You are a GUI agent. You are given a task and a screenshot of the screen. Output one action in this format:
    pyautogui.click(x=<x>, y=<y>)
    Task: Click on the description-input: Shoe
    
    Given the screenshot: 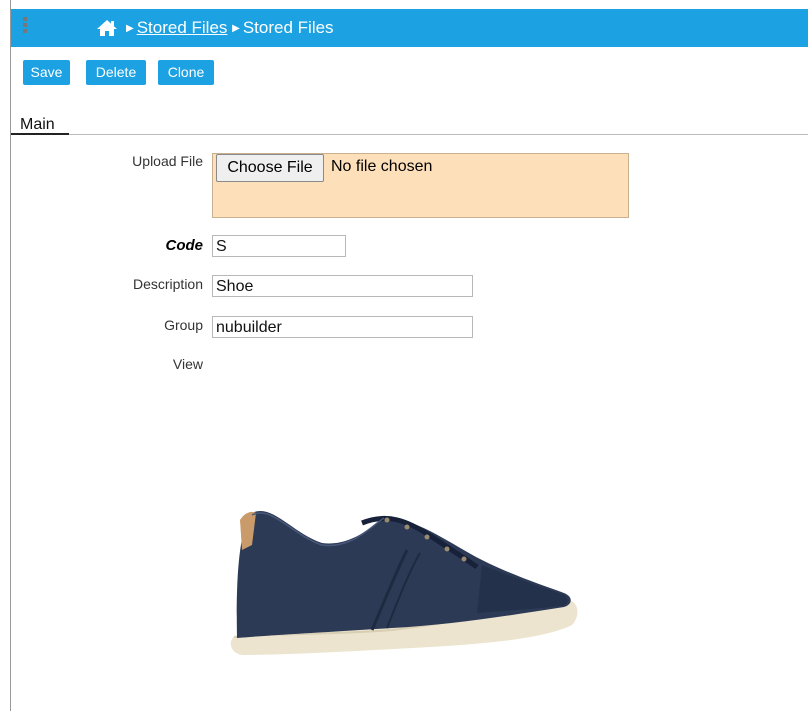 What is the action you would take?
    pyautogui.click(x=342, y=286)
    